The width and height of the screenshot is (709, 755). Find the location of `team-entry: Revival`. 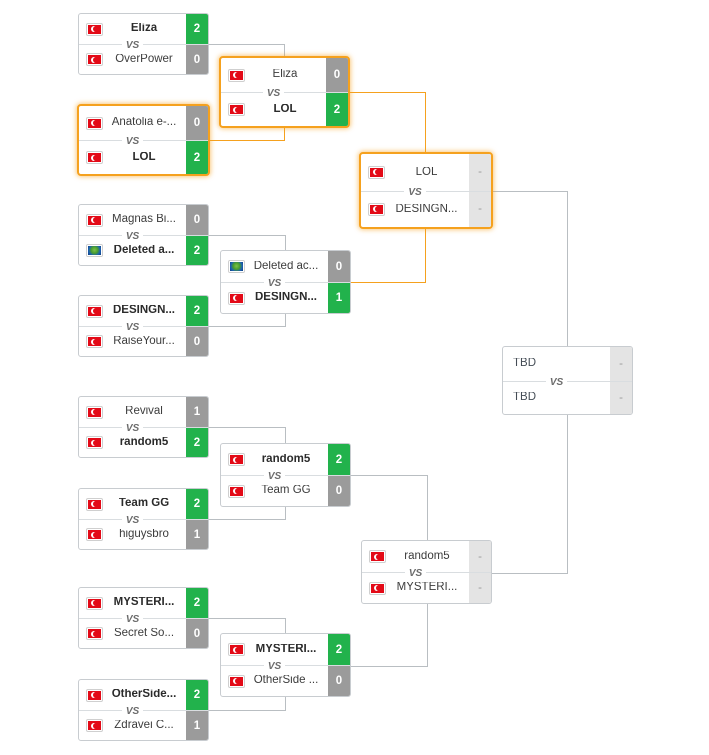

team-entry: Revival is located at coordinates (132, 412).